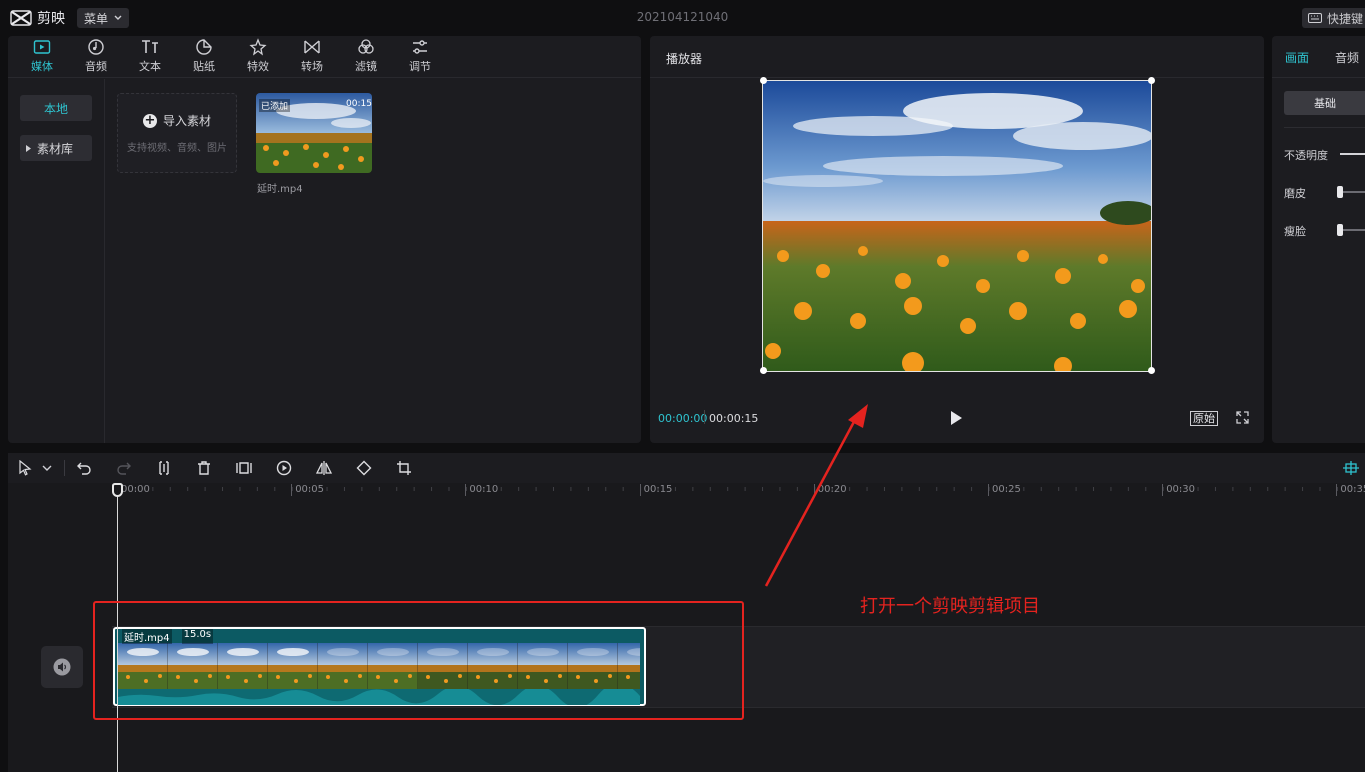  Describe the element at coordinates (366, 46) in the screenshot. I see `filter-icon` at that location.